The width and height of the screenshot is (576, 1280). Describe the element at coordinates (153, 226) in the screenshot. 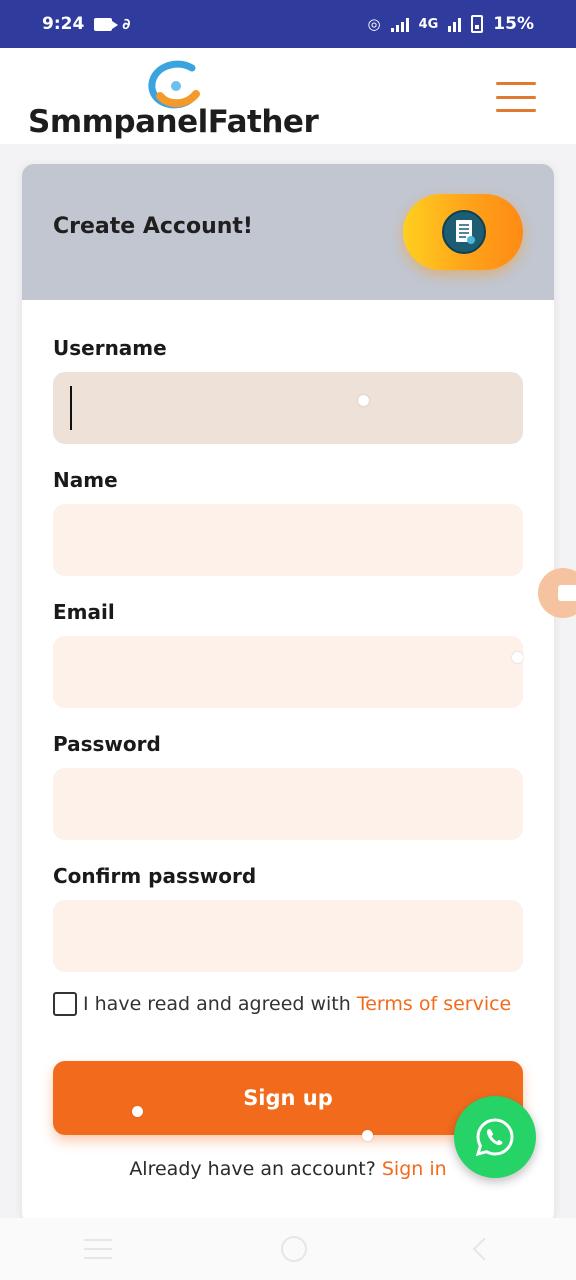

I see `card-title: Create Account!` at that location.